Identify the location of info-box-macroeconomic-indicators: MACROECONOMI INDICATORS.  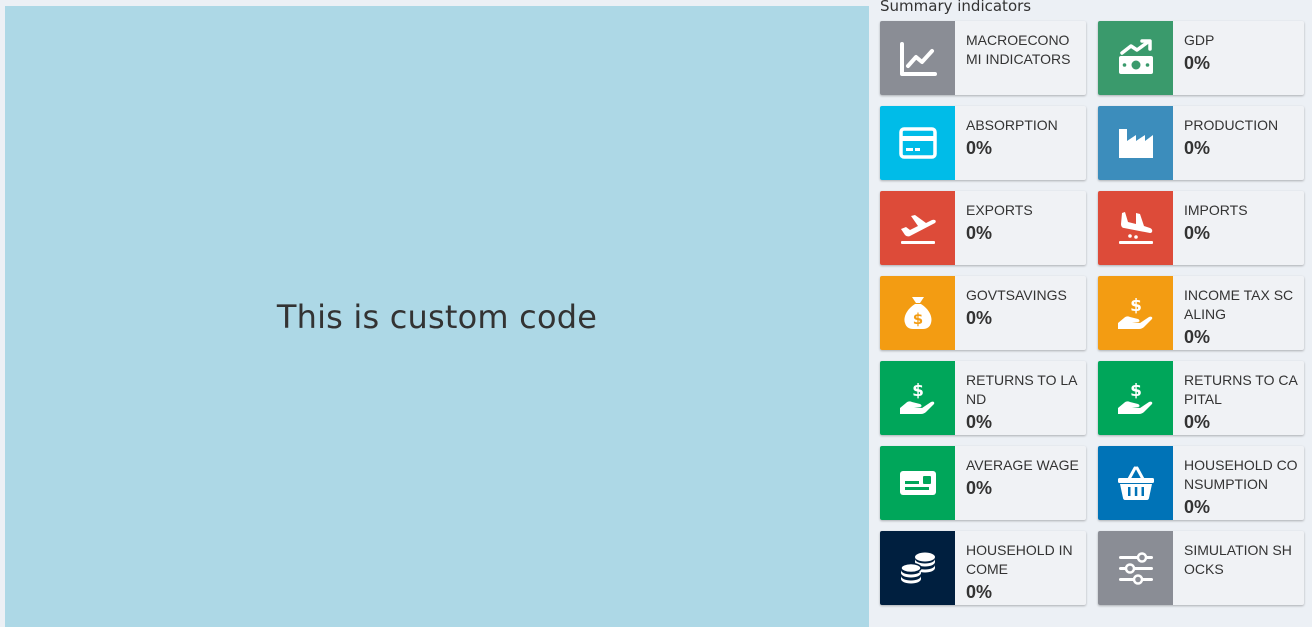
(983, 58).